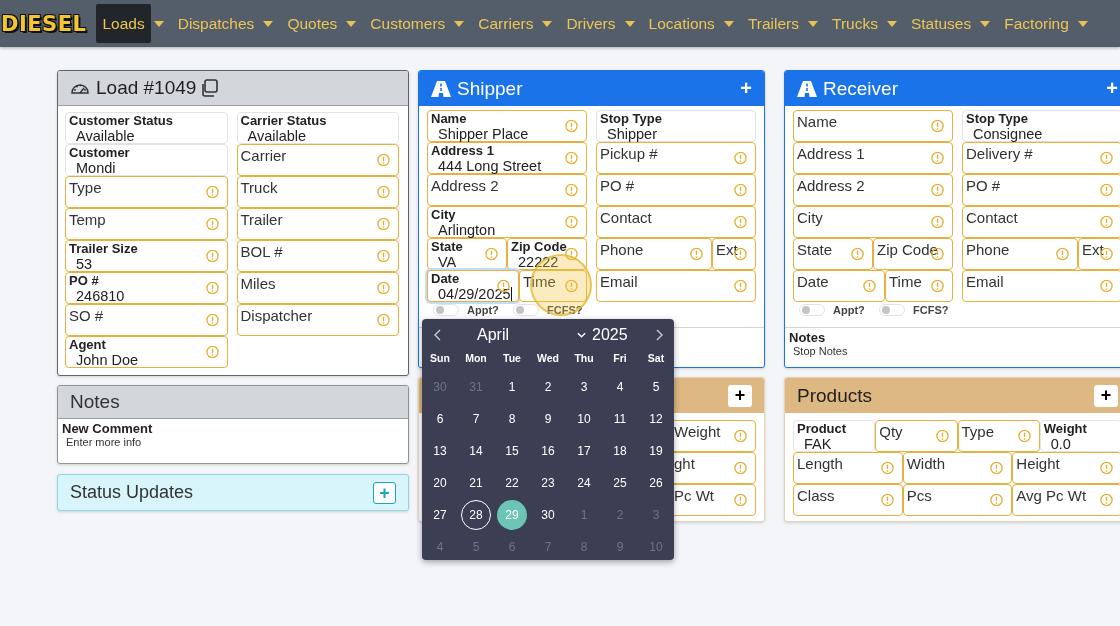 The height and width of the screenshot is (626, 1120). What do you see at coordinates (676, 158) in the screenshot?
I see `form-field: Pickup #` at bounding box center [676, 158].